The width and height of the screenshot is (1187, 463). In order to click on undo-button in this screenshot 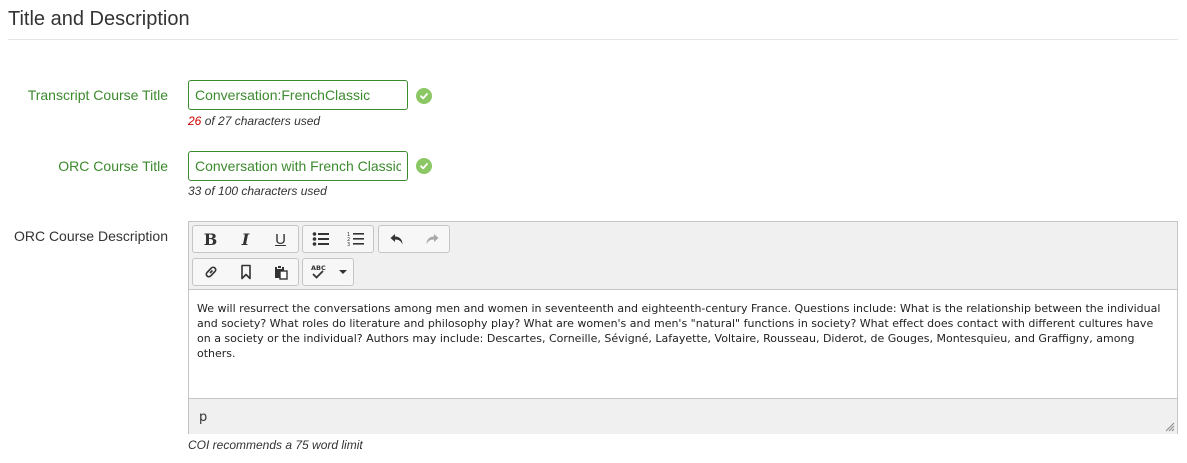, I will do `click(396, 239)`.